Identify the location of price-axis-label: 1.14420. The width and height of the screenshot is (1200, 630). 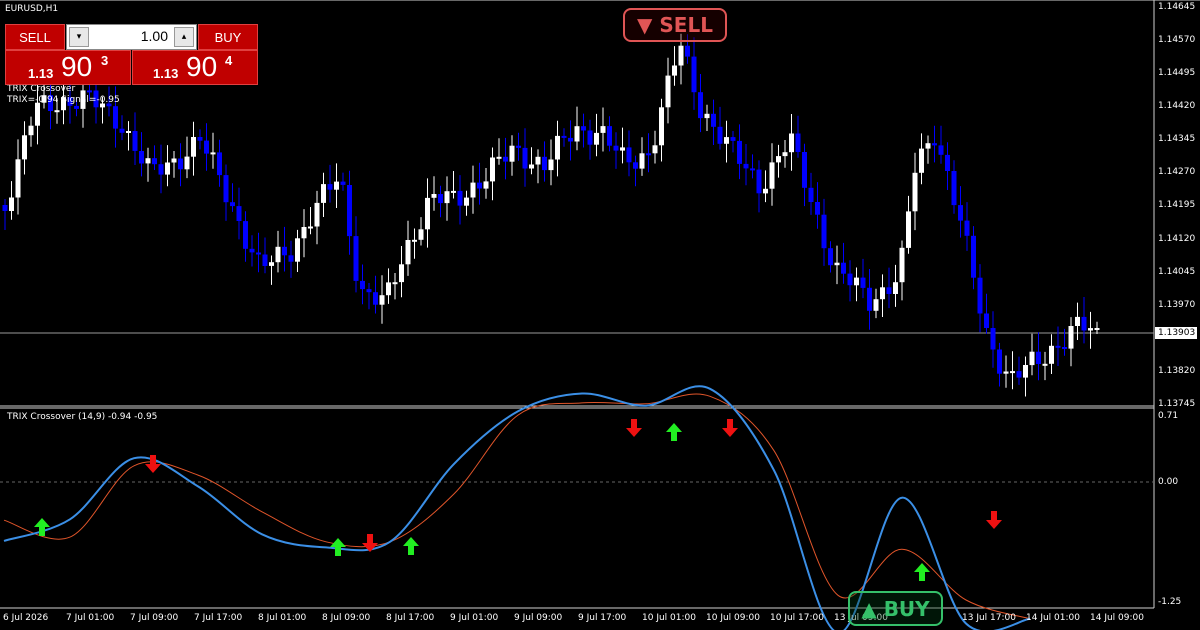
(1177, 106).